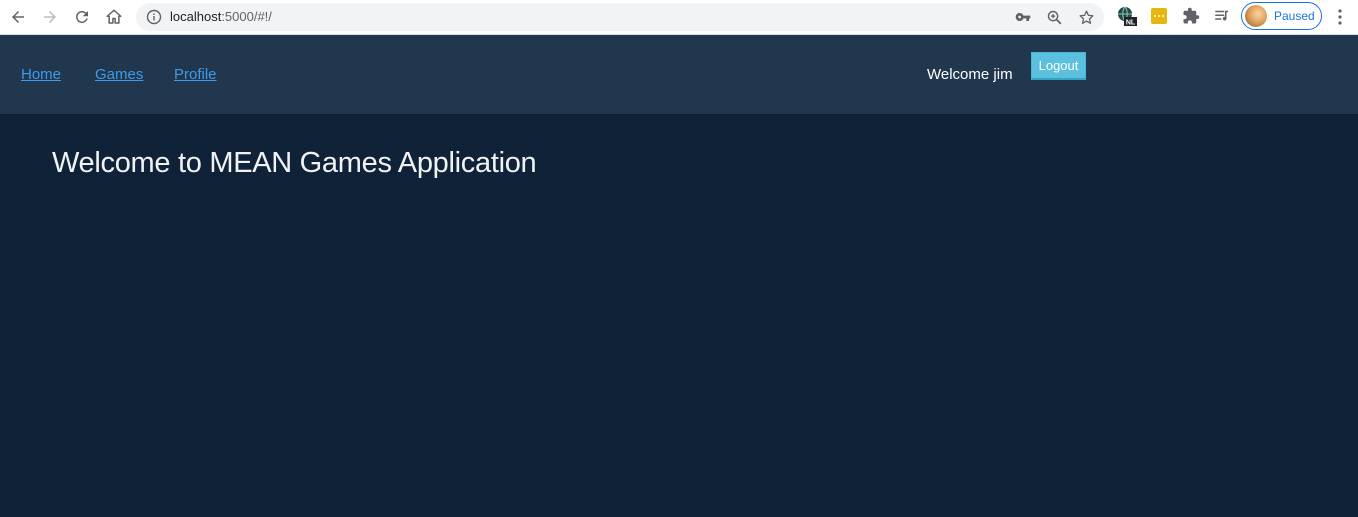  I want to click on nav-link-profile: Profile, so click(195, 74).